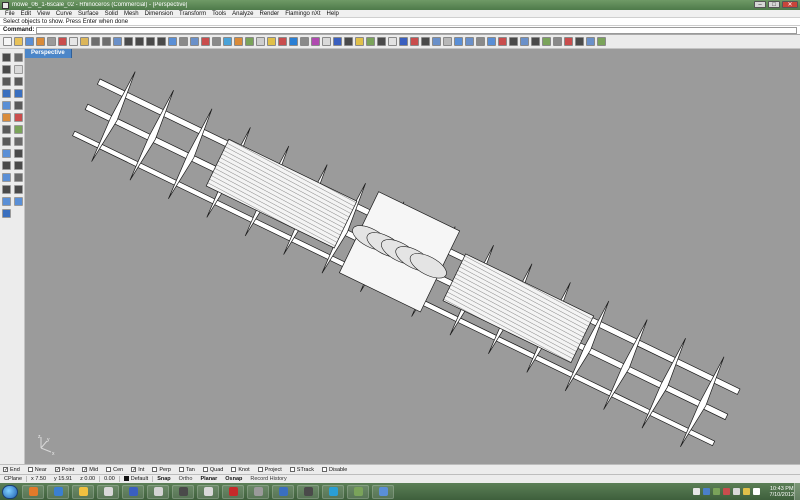 The image size is (800, 500). Describe the element at coordinates (111, 14) in the screenshot. I see `menu-solid: Solid` at that location.